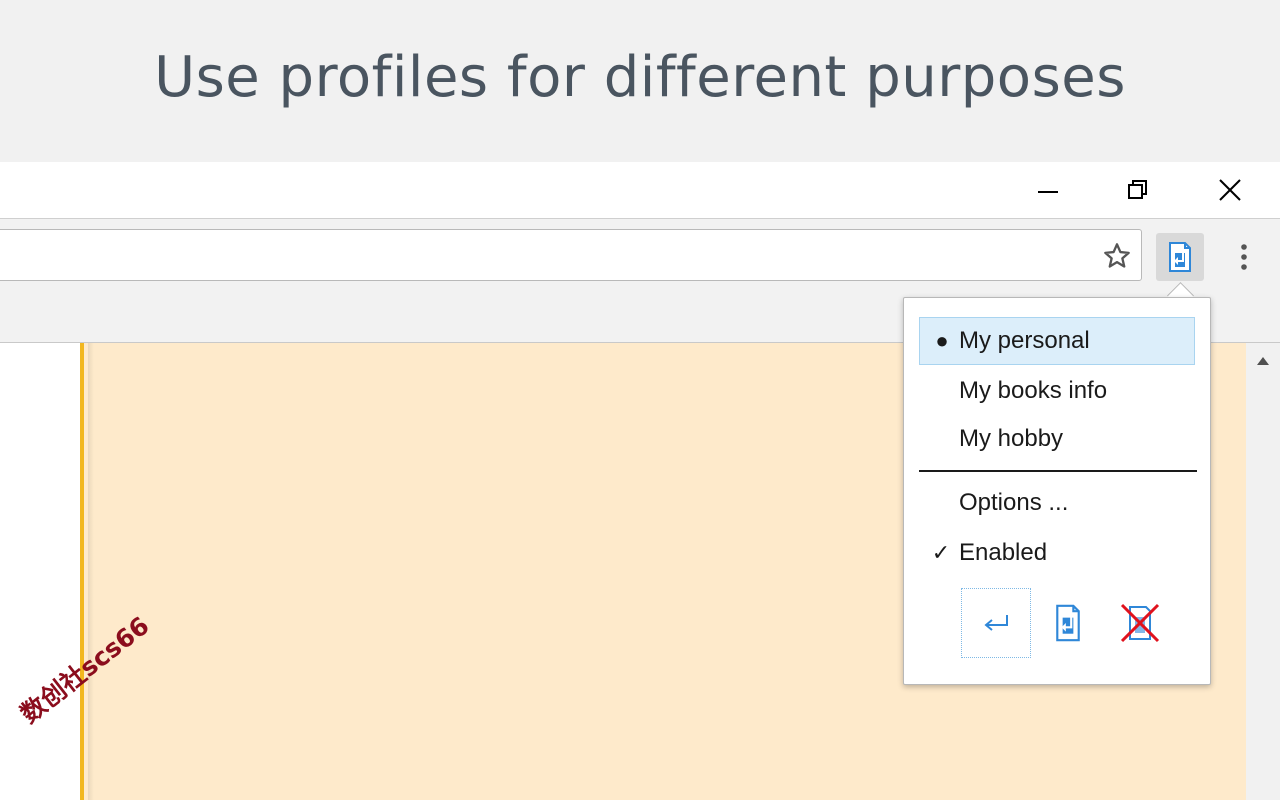  I want to click on menu-divider, so click(1058, 471).